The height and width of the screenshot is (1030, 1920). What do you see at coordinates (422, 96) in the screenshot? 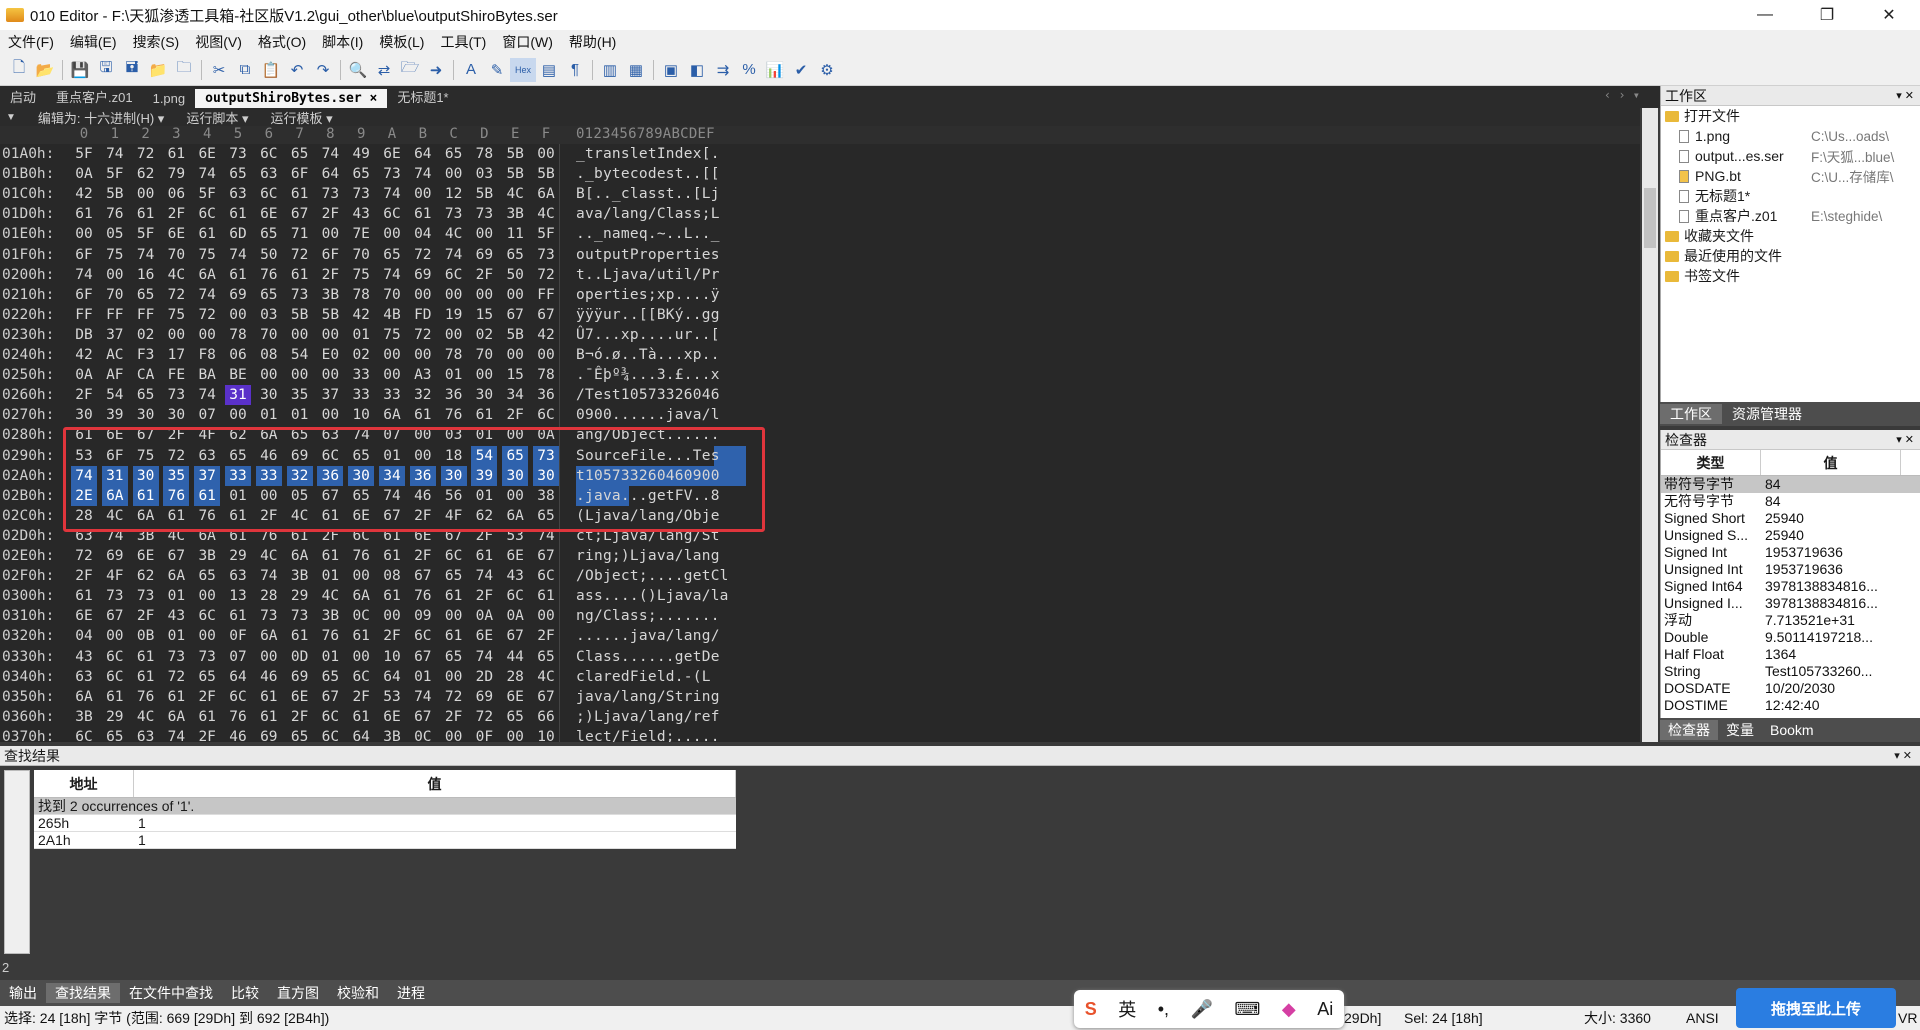
I see `tab-untitled: 无标题1*` at bounding box center [422, 96].